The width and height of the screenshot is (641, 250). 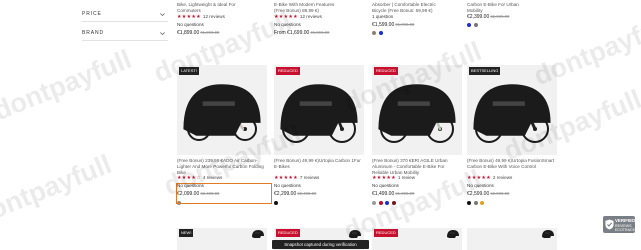 What do you see at coordinates (186, 233) in the screenshot?
I see `product-badge: NEW!` at bounding box center [186, 233].